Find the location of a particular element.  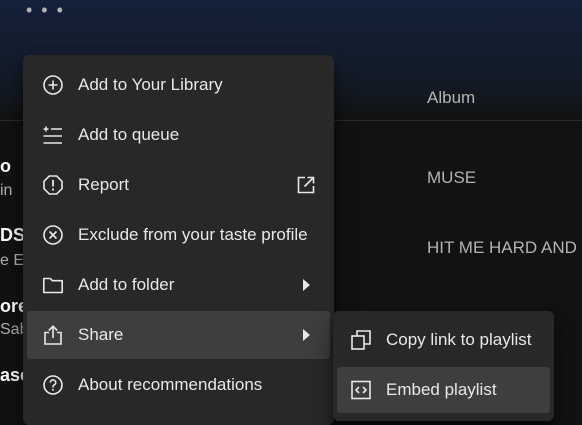

menu-item-label: Add to Your Library is located at coordinates (150, 84).